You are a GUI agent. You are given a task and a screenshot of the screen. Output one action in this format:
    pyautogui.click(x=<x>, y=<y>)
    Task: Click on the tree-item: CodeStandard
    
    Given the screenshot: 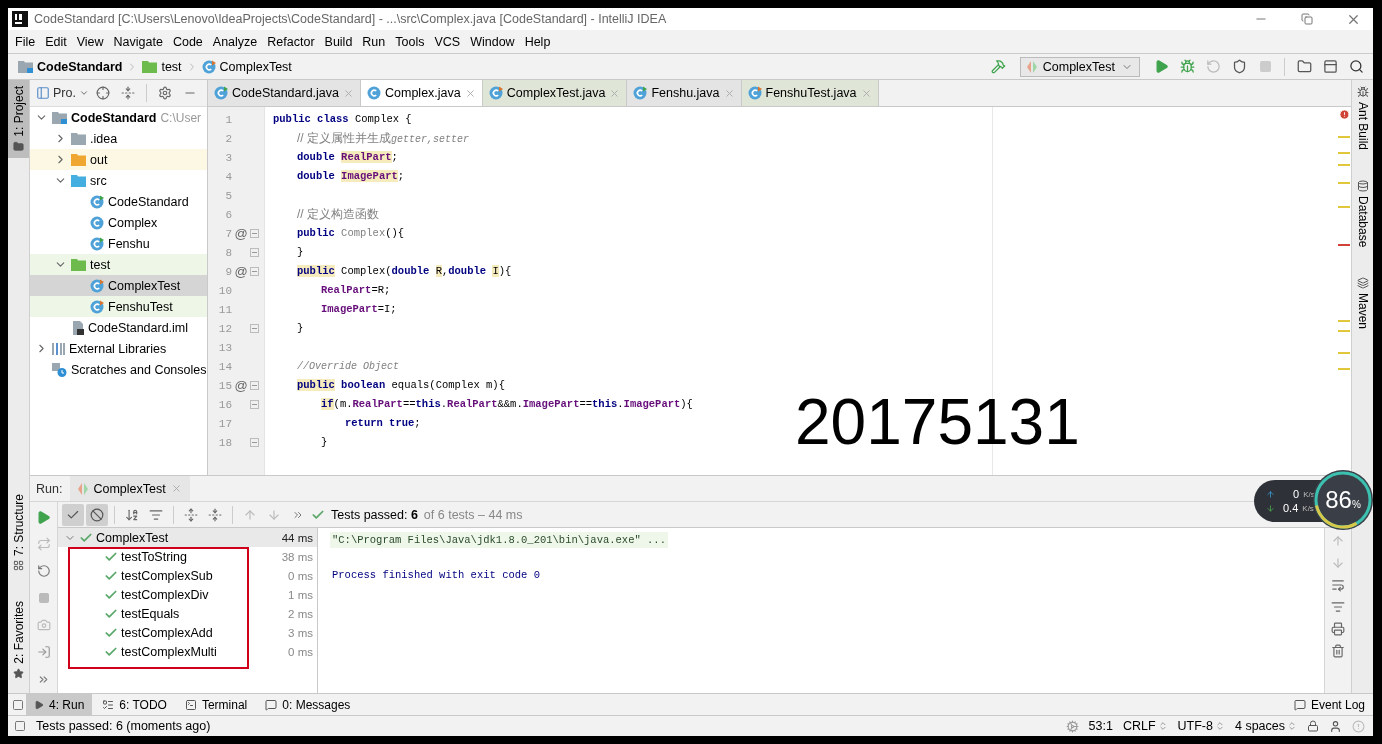 What is the action you would take?
    pyautogui.click(x=118, y=201)
    